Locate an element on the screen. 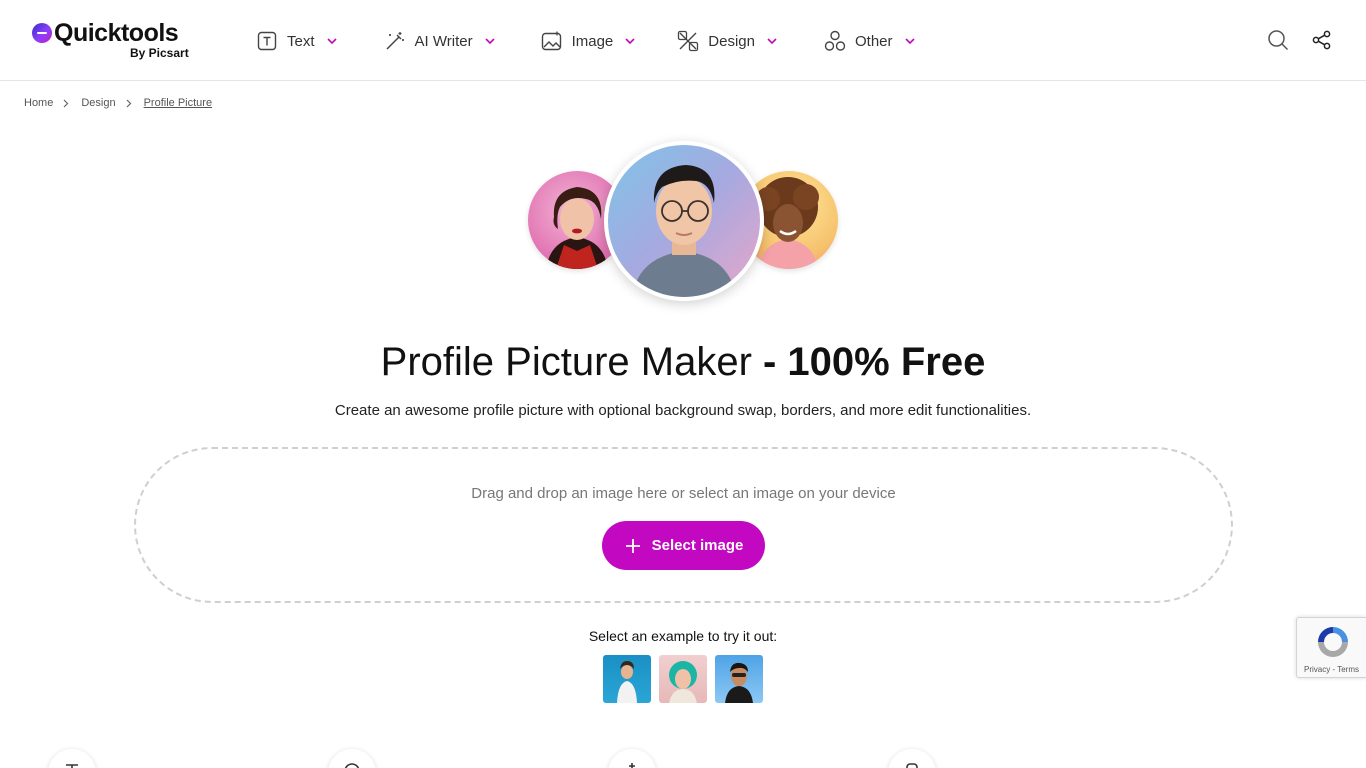  image-icon is located at coordinates (552, 41).